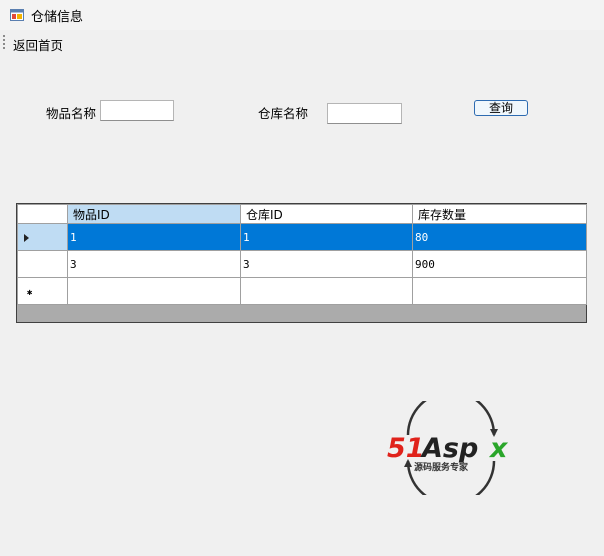 This screenshot has height=556, width=604. Describe the element at coordinates (326, 214) in the screenshot. I see `column-header-warehouse-id: 仓库ID` at that location.